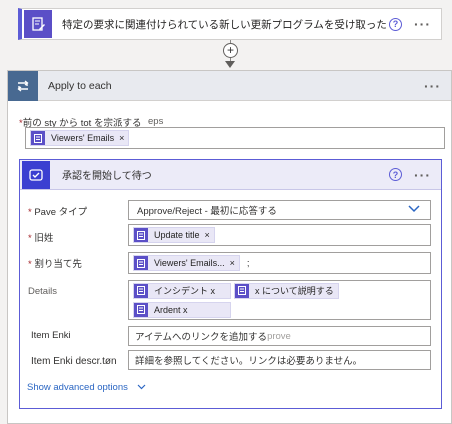 This screenshot has width=452, height=424. What do you see at coordinates (41, 238) in the screenshot?
I see `title-label: * 旧姓` at bounding box center [41, 238].